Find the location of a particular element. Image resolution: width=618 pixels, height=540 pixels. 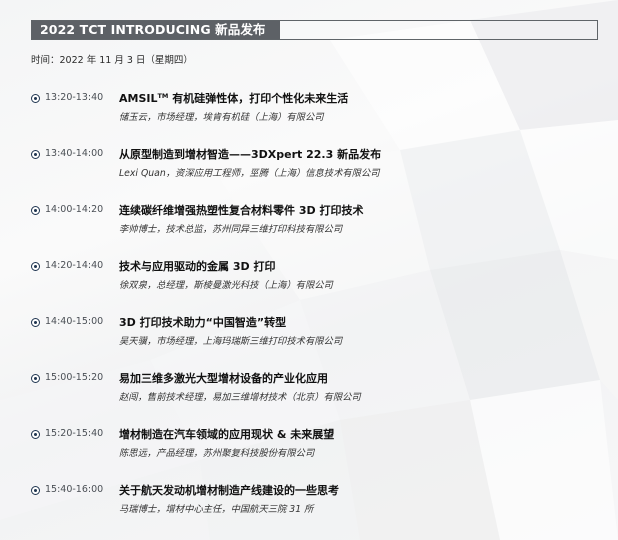

agenda-time: 15:40-16:00 is located at coordinates (74, 489).